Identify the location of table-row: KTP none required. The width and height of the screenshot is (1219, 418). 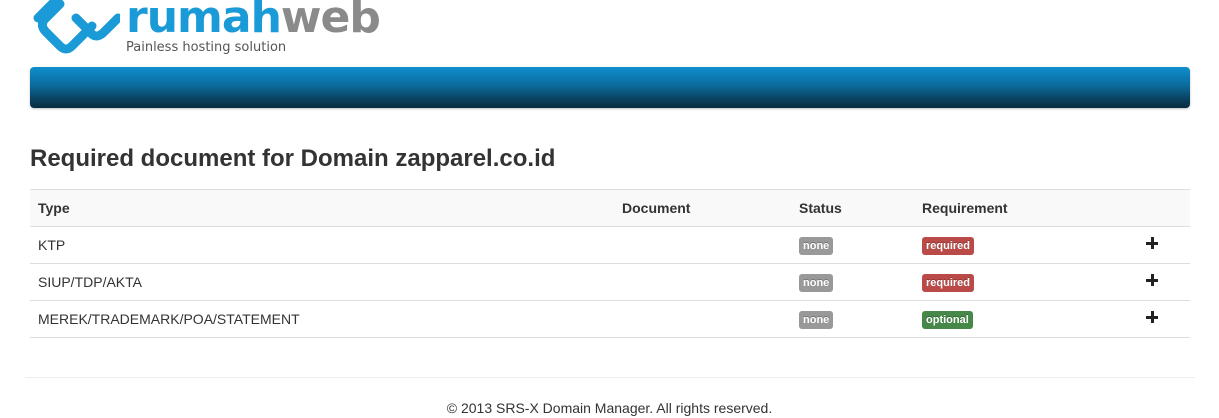
(610, 245).